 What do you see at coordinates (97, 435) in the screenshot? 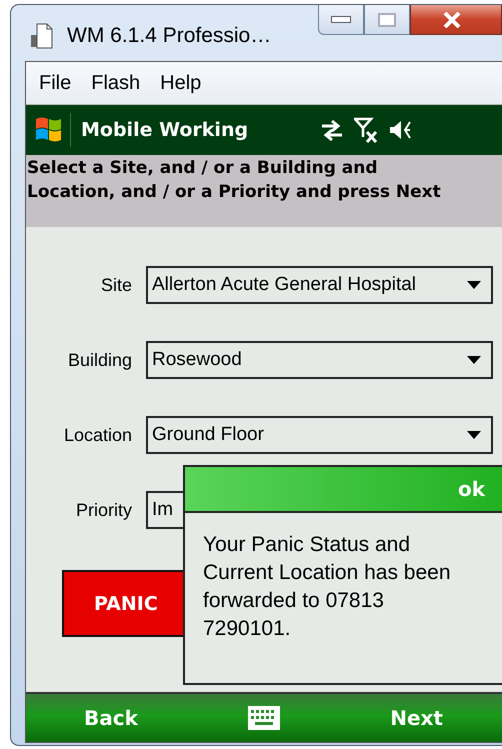
I see `field-label: Location` at bounding box center [97, 435].